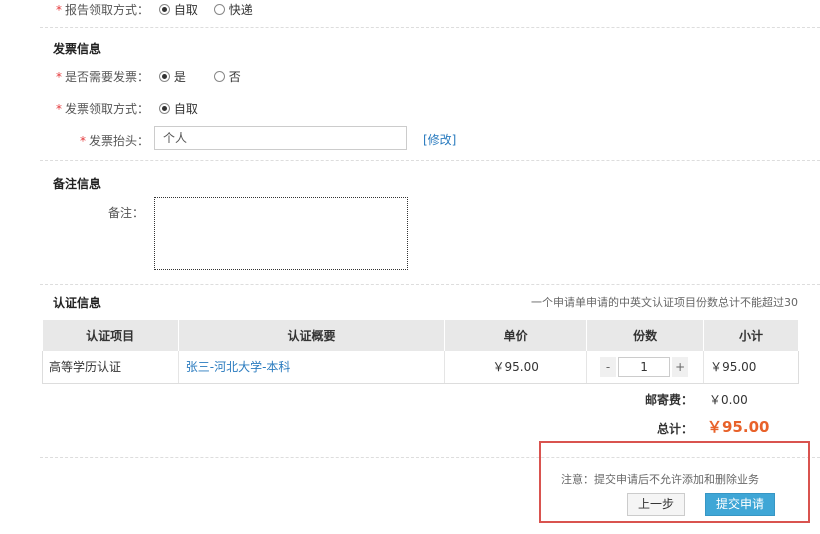 The width and height of the screenshot is (820, 534). I want to click on invoice-header-modify-link: [修改], so click(439, 139).